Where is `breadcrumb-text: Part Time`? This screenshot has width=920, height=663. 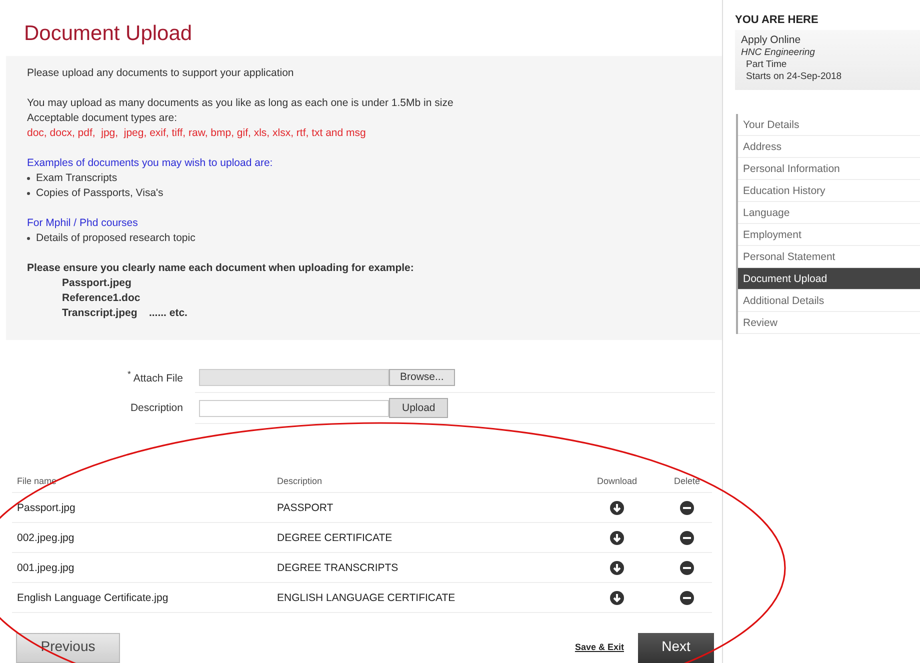
breadcrumb-text: Part Time is located at coordinates (767, 64).